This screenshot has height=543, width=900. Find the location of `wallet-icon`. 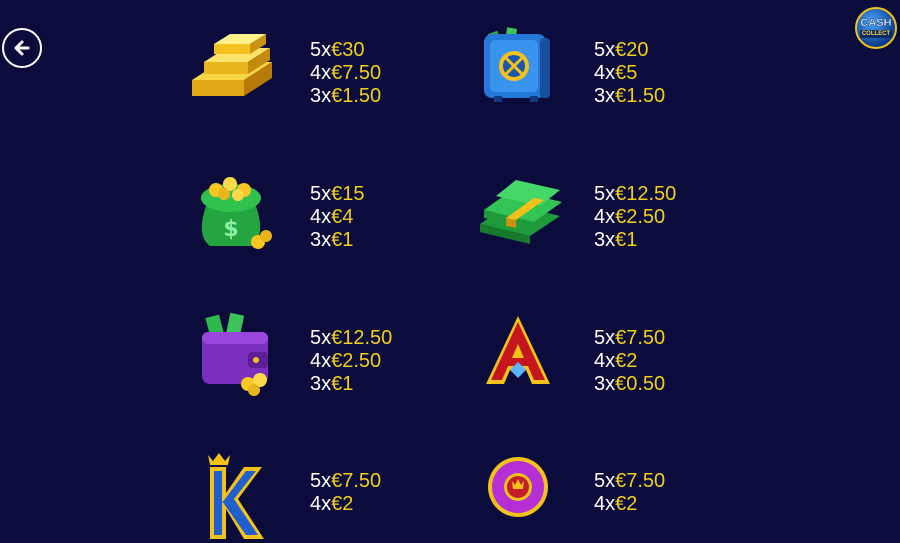

wallet-icon is located at coordinates (234, 355).